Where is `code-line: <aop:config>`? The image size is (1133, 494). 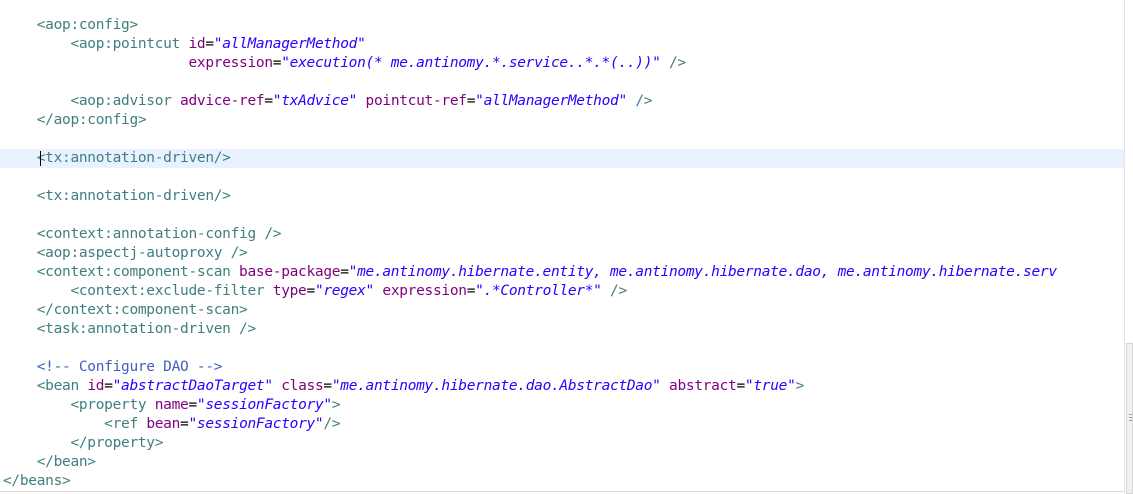 code-line: <aop:config> is located at coordinates (70, 25).